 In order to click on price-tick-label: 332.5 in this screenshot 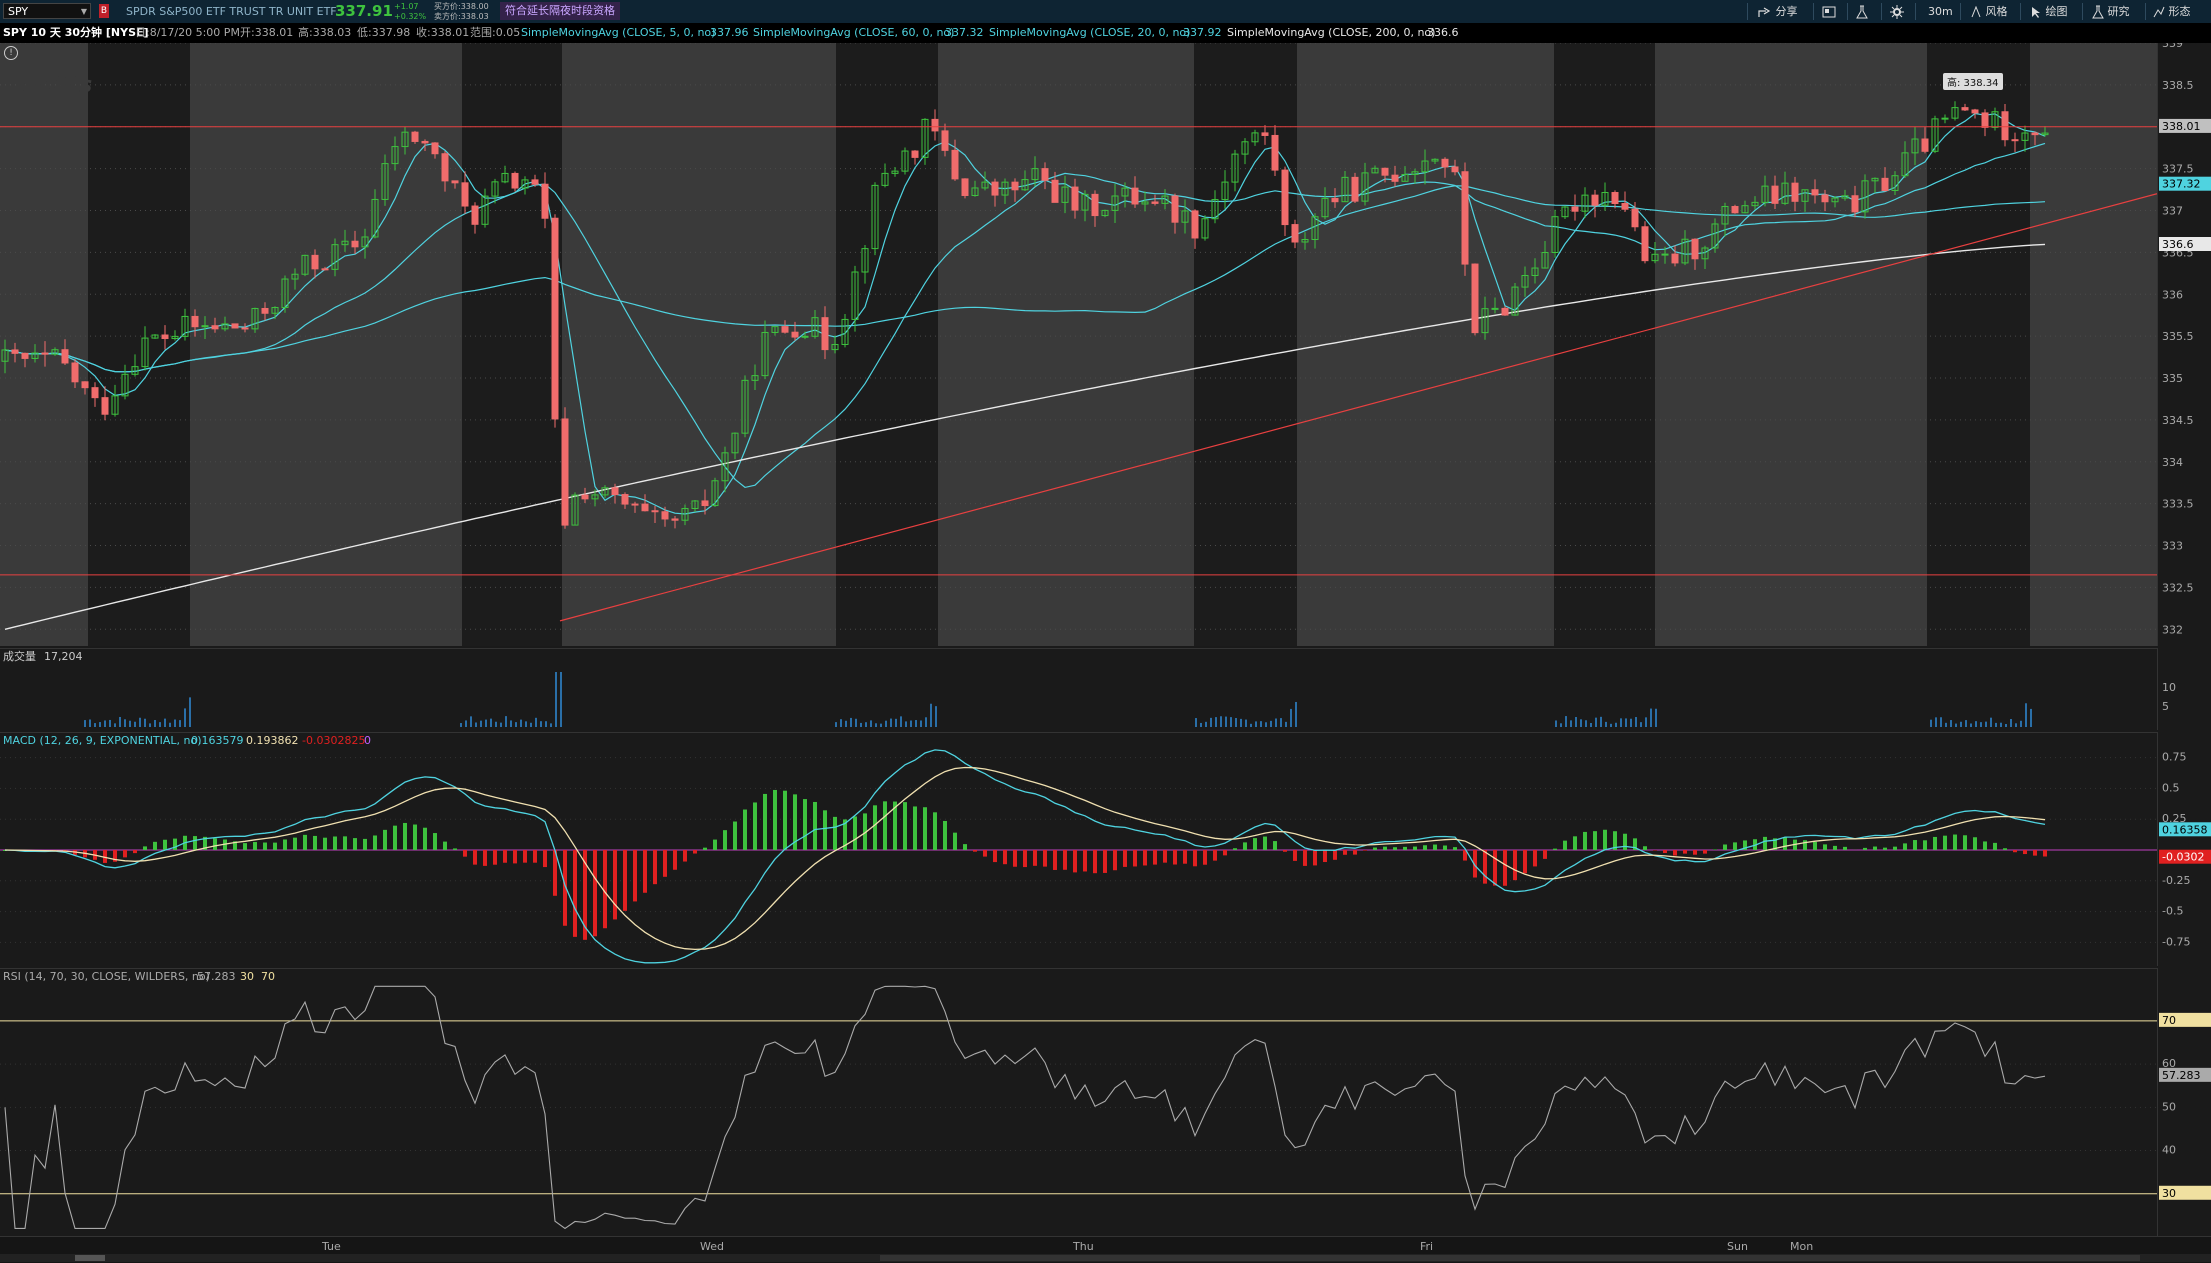, I will do `click(2178, 587)`.